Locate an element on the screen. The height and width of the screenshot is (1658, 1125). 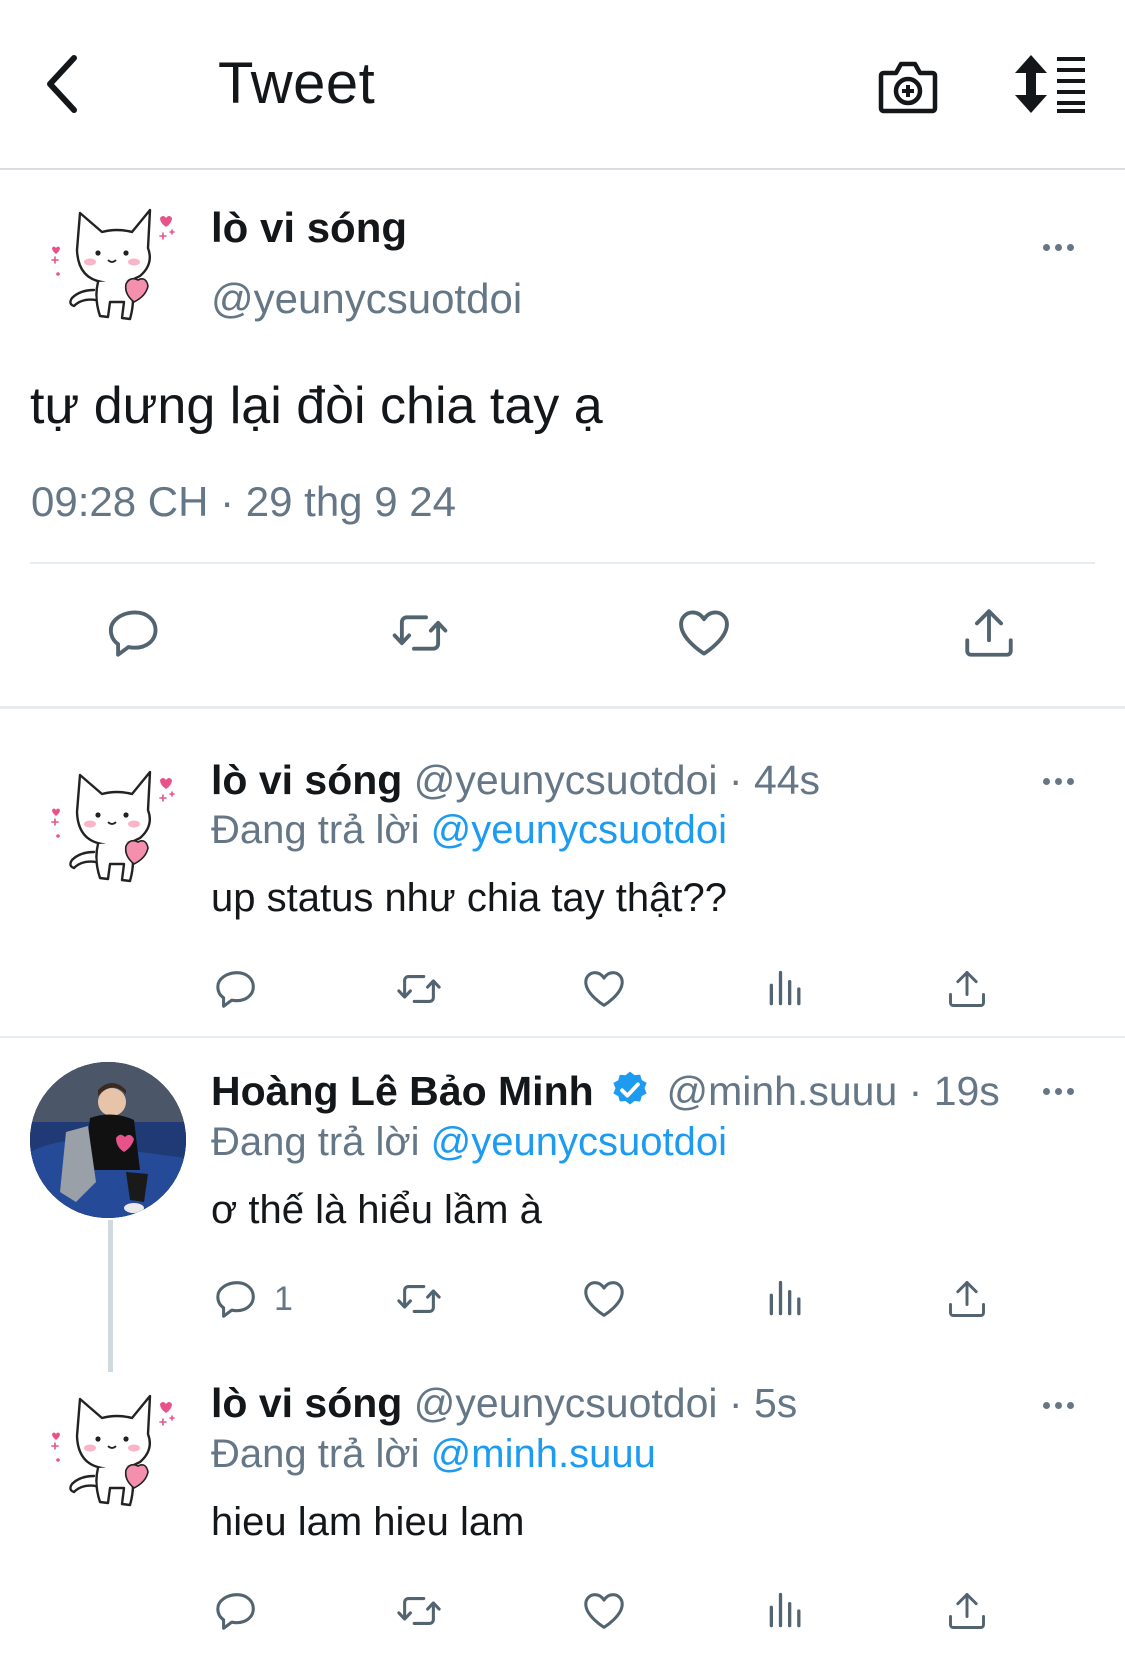
tweet-text: hieu lam hieu lam is located at coordinates (368, 1522).